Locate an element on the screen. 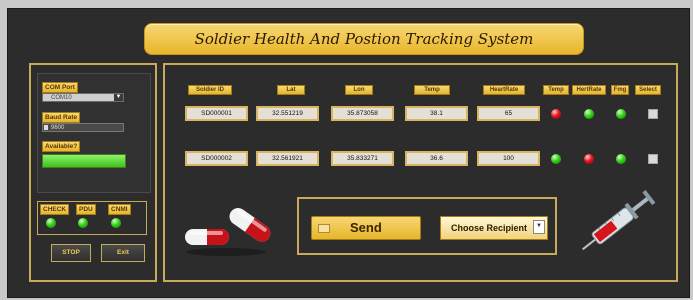 The image size is (693, 300). com-port-select: COM10 ▼ is located at coordinates (83, 97).